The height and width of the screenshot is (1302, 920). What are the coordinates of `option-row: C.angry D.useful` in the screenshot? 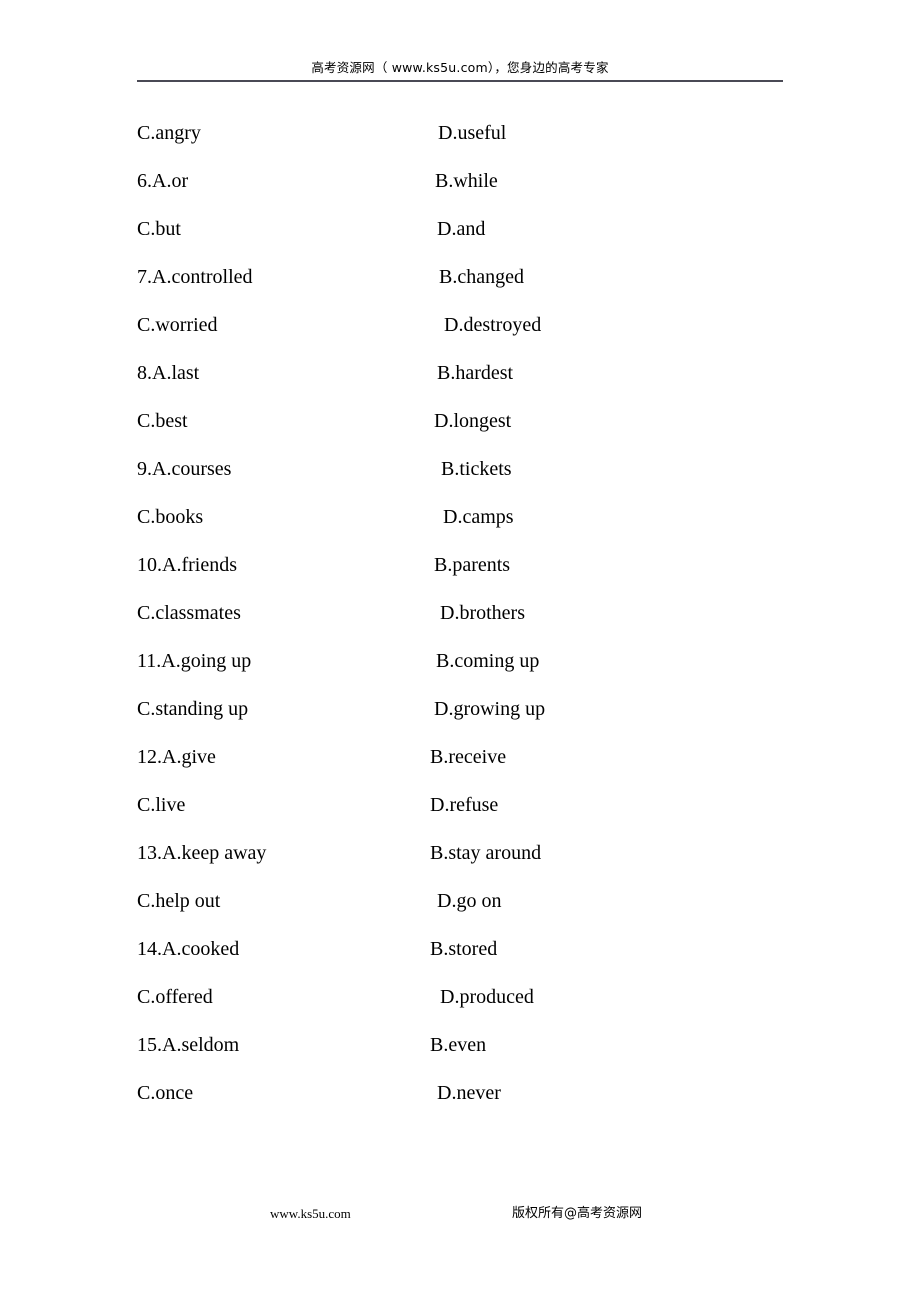 It's located at (460, 144).